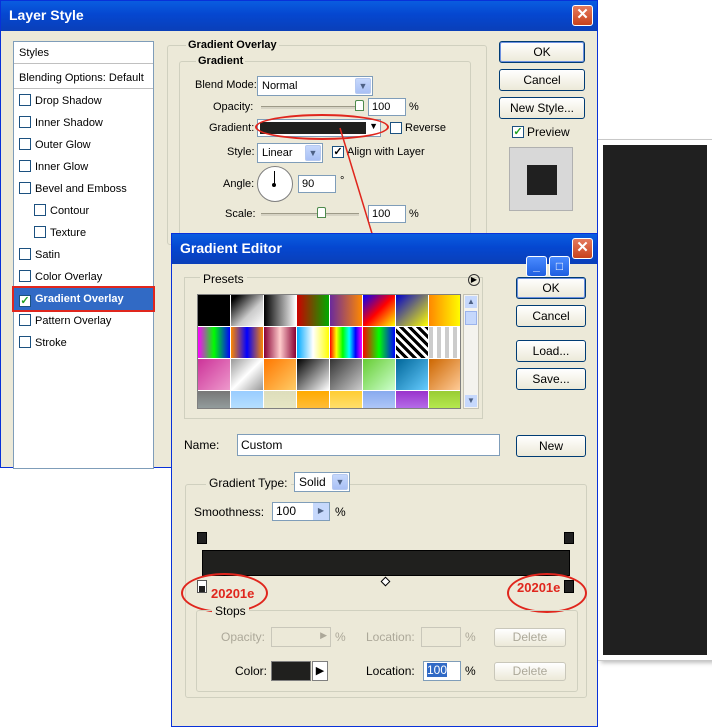 This screenshot has width=712, height=727. What do you see at coordinates (470, 671) in the screenshot?
I see `color-location-percent-sign: %` at bounding box center [470, 671].